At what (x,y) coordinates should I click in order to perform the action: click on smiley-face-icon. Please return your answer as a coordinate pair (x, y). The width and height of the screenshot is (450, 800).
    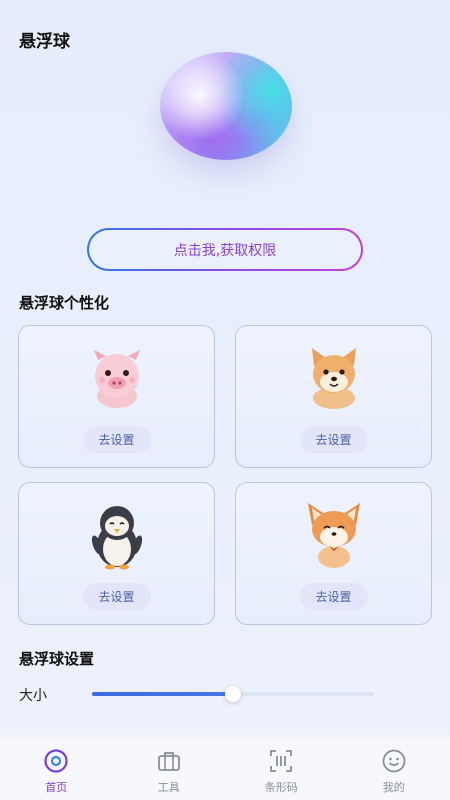
    Looking at the image, I should click on (394, 761).